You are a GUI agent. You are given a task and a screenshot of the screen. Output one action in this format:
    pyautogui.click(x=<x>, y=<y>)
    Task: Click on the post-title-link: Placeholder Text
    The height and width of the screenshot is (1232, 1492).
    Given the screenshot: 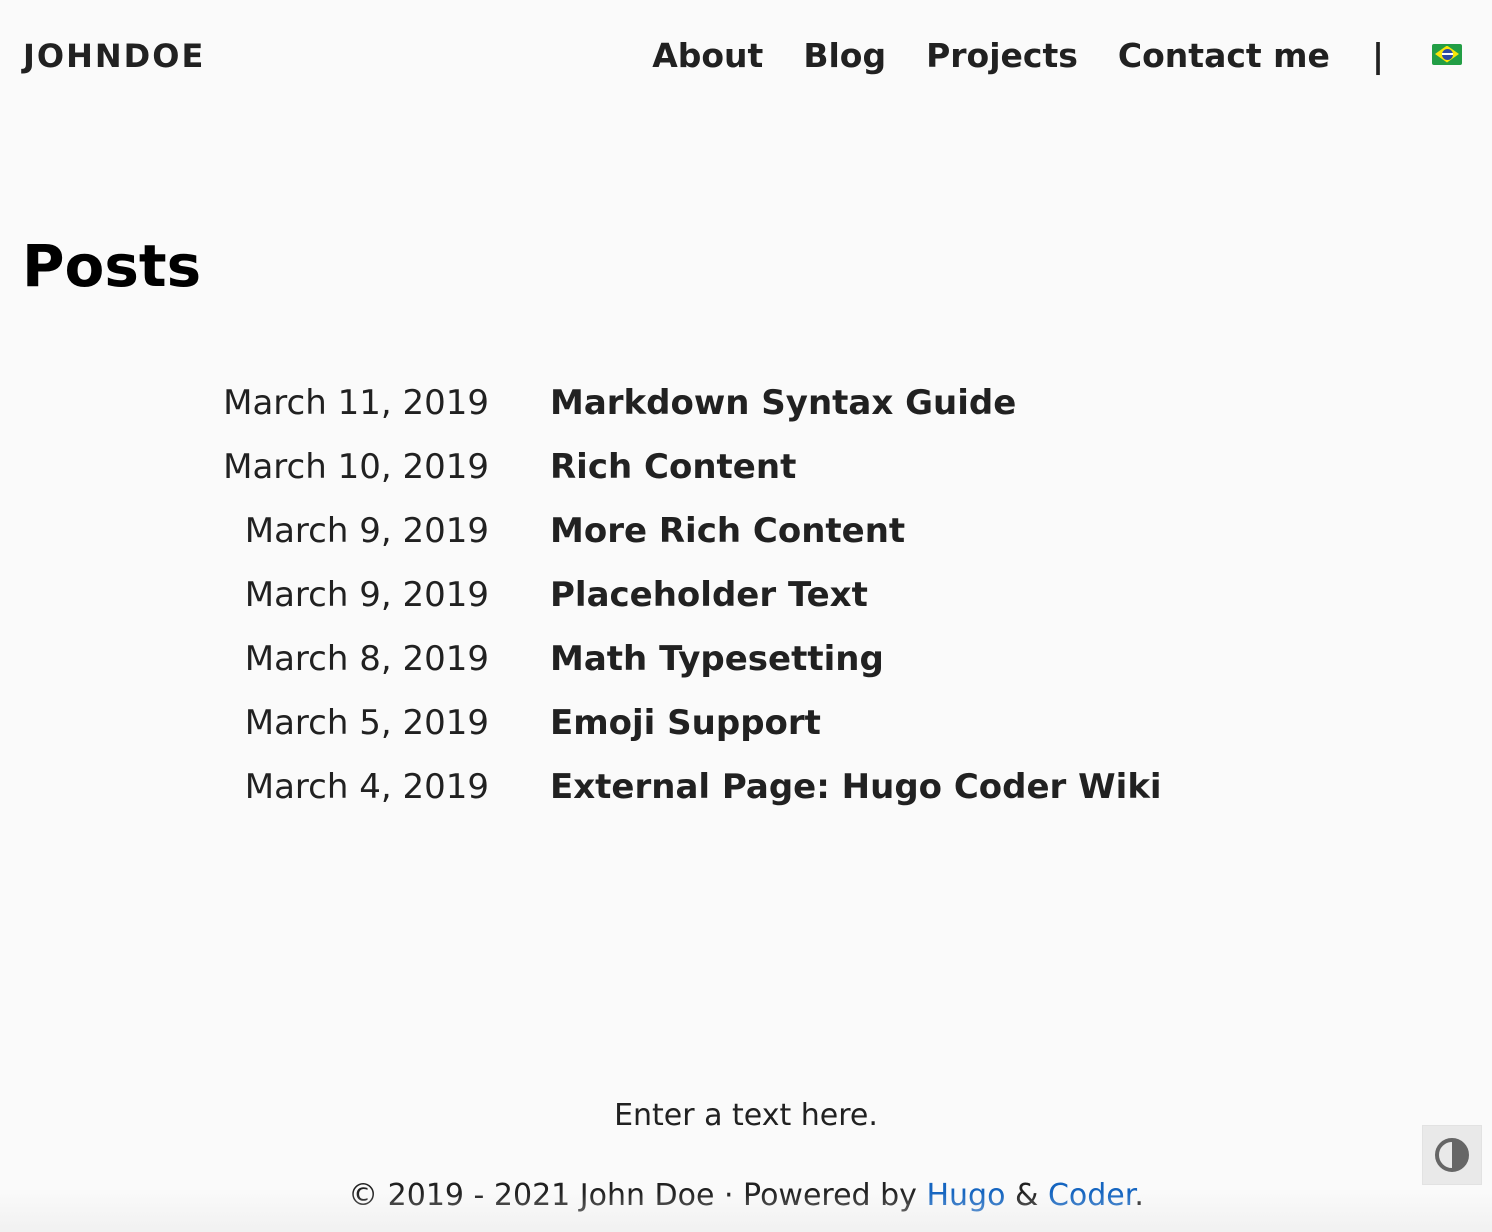 What is the action you would take?
    pyautogui.click(x=709, y=595)
    